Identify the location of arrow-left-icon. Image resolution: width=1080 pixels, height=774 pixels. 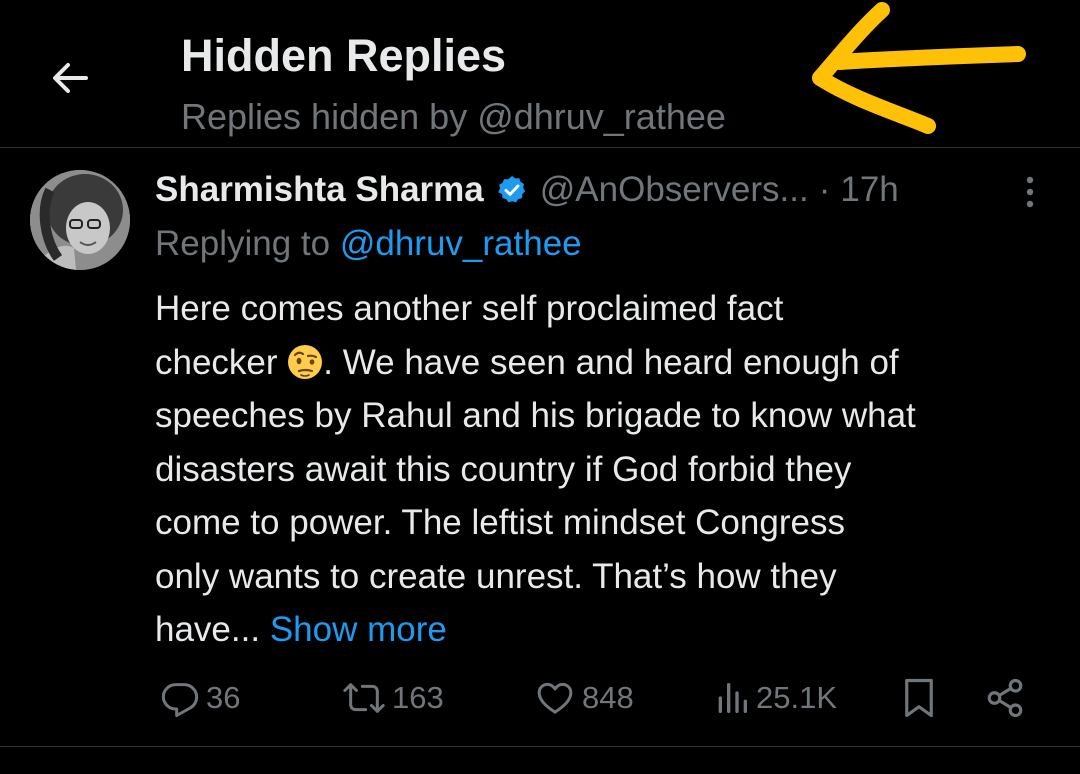
(70, 78).